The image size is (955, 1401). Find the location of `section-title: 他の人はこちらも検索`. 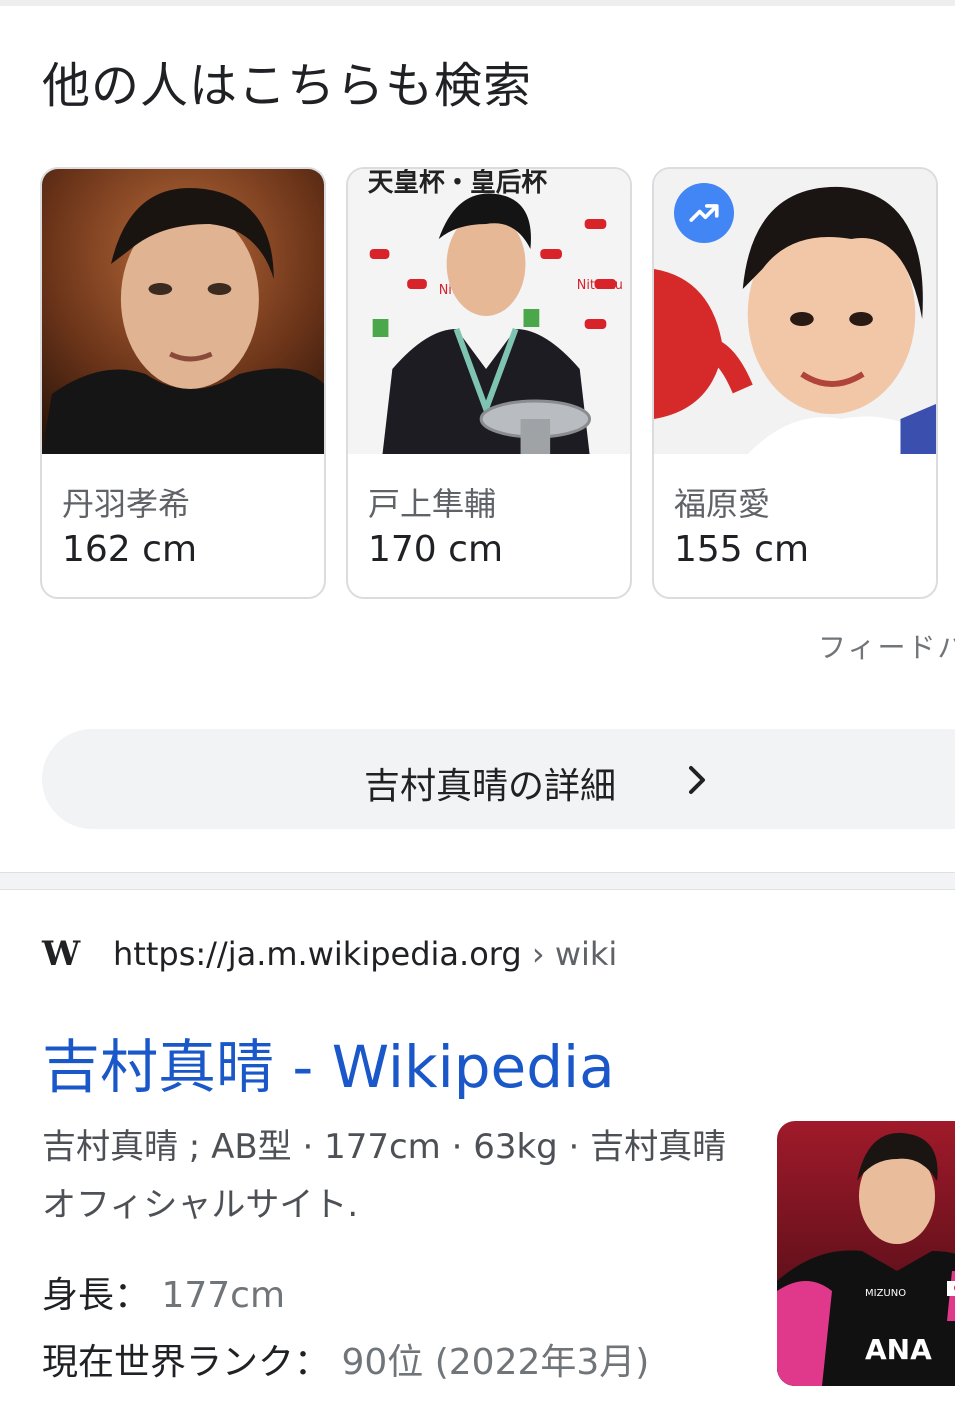

section-title: 他の人はこちらも検索 is located at coordinates (287, 86).